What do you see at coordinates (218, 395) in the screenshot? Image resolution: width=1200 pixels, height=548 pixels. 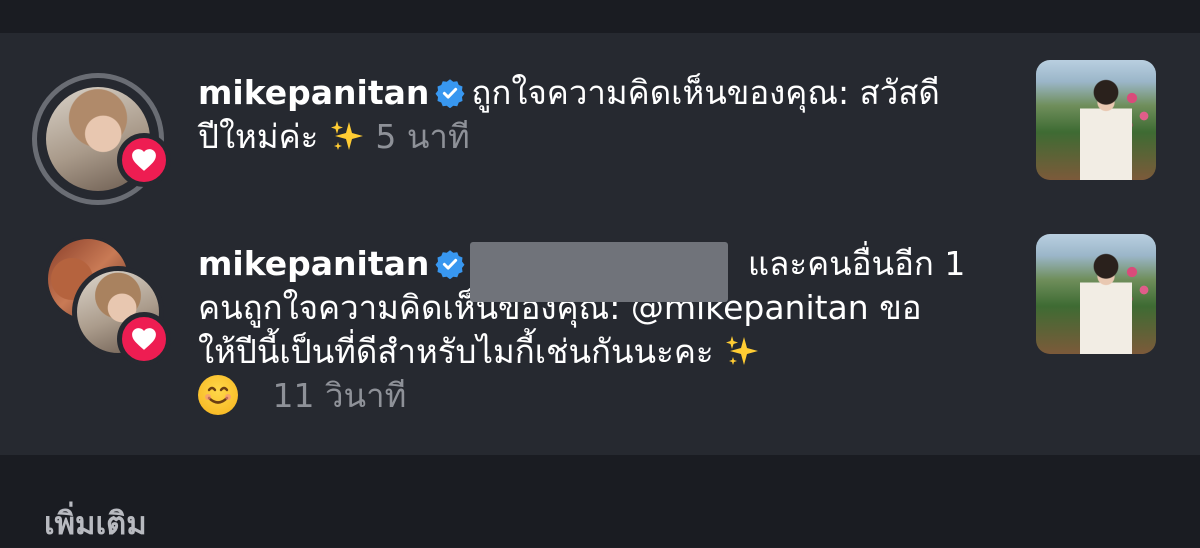 I see `smiling-face-icon` at bounding box center [218, 395].